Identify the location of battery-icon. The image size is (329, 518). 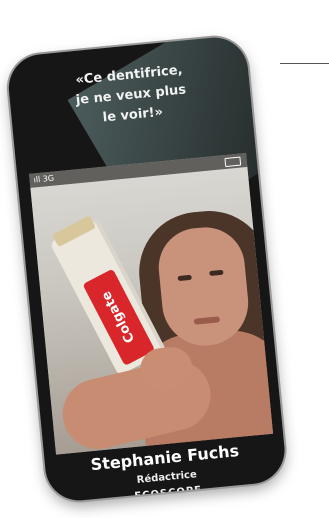
(233, 162).